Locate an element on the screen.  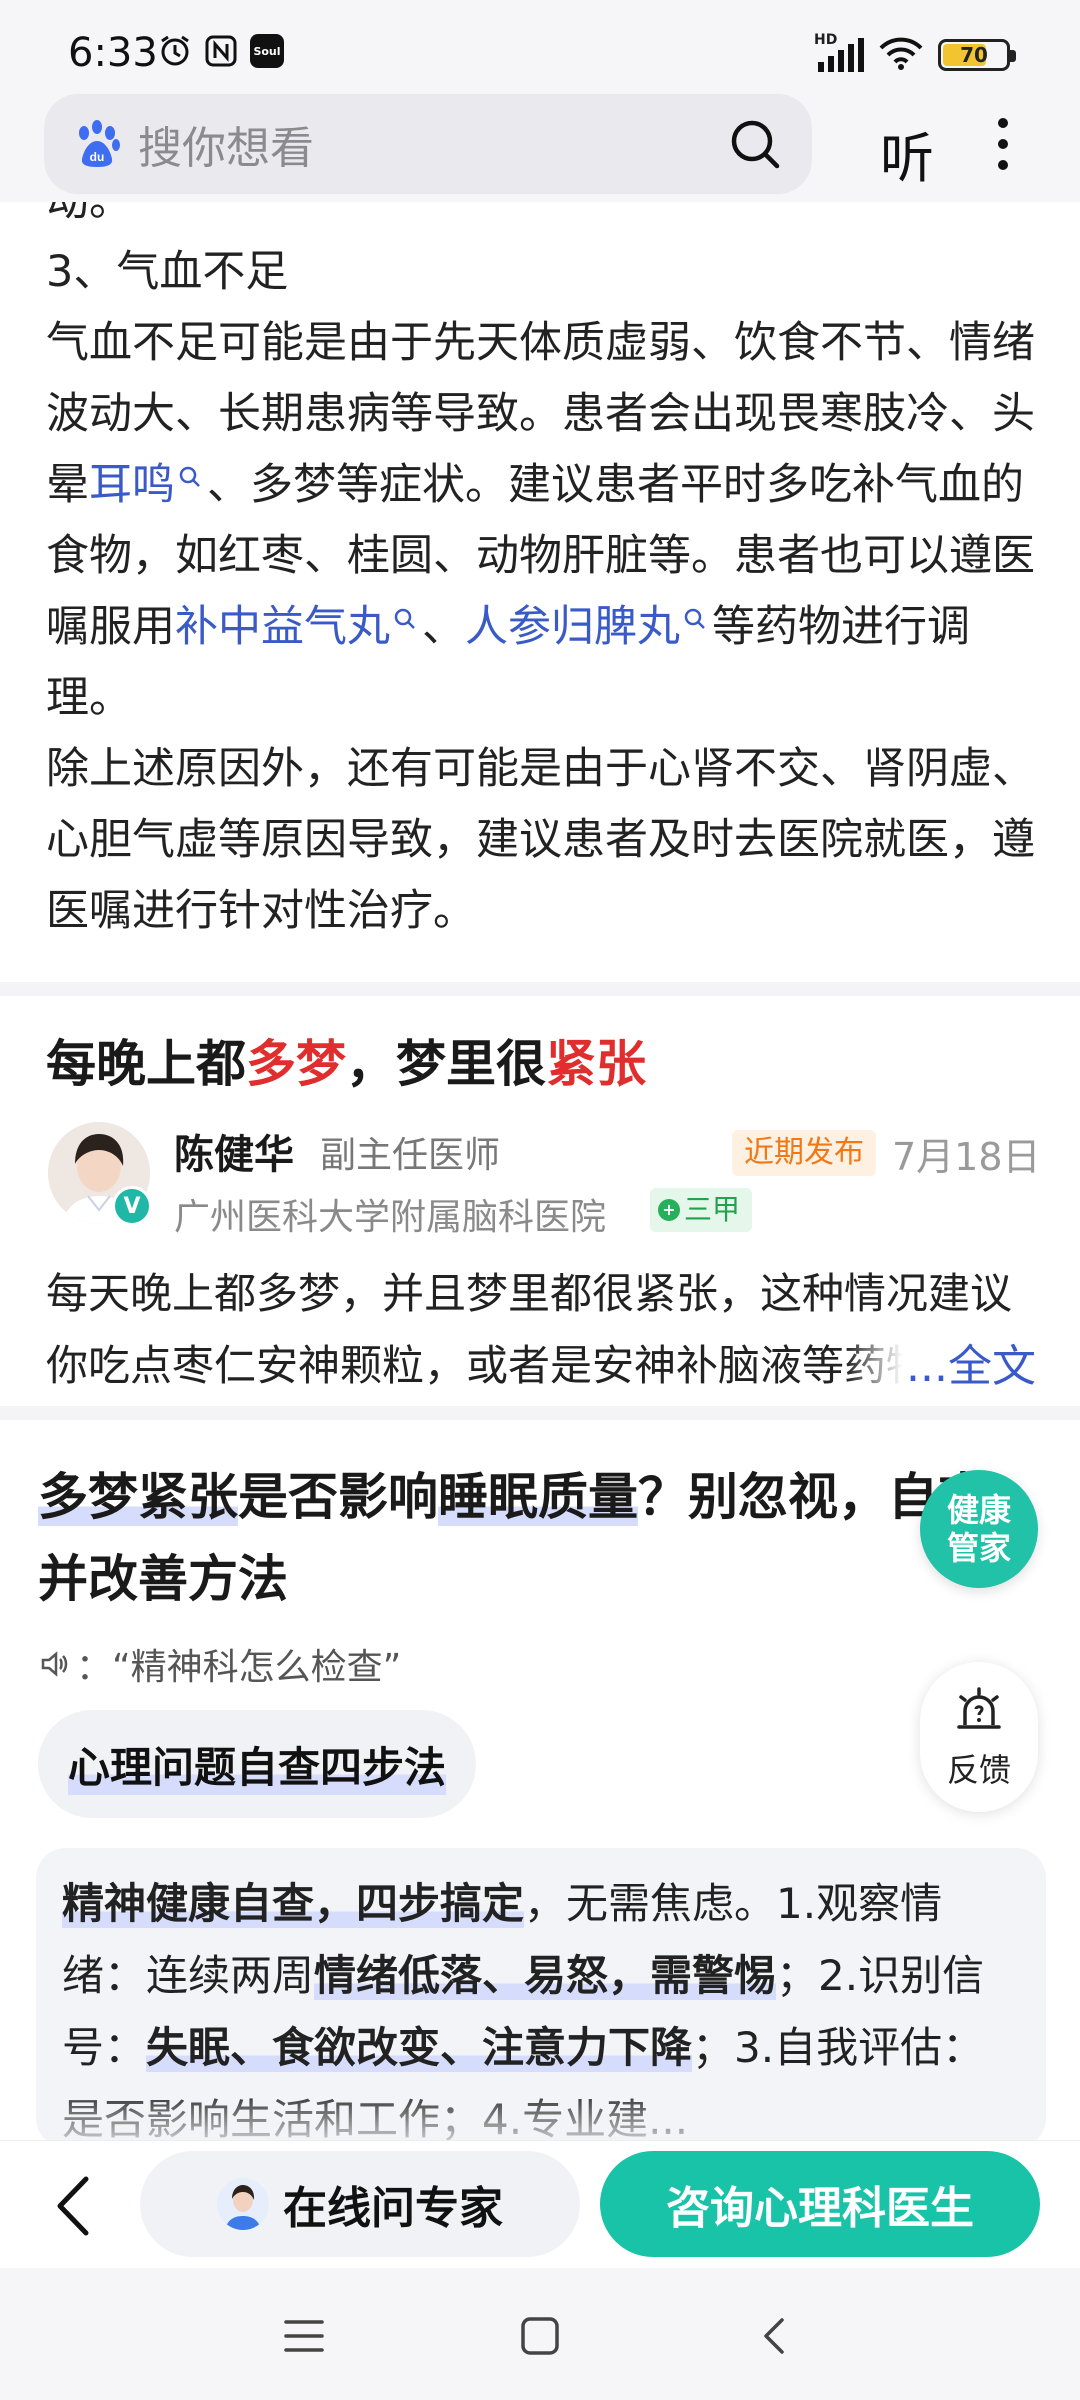
search-box: du 搜你想看 is located at coordinates (428, 144).